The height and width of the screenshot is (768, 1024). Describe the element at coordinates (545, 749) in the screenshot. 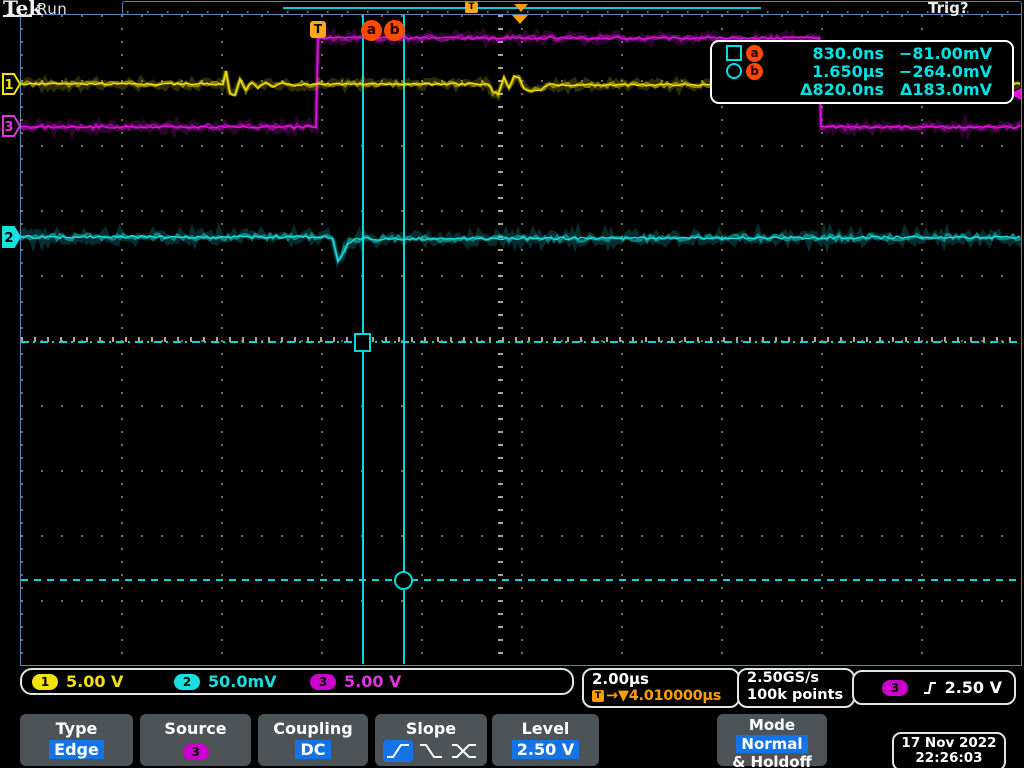

I see `menu-level-value: 2.50 V` at that location.